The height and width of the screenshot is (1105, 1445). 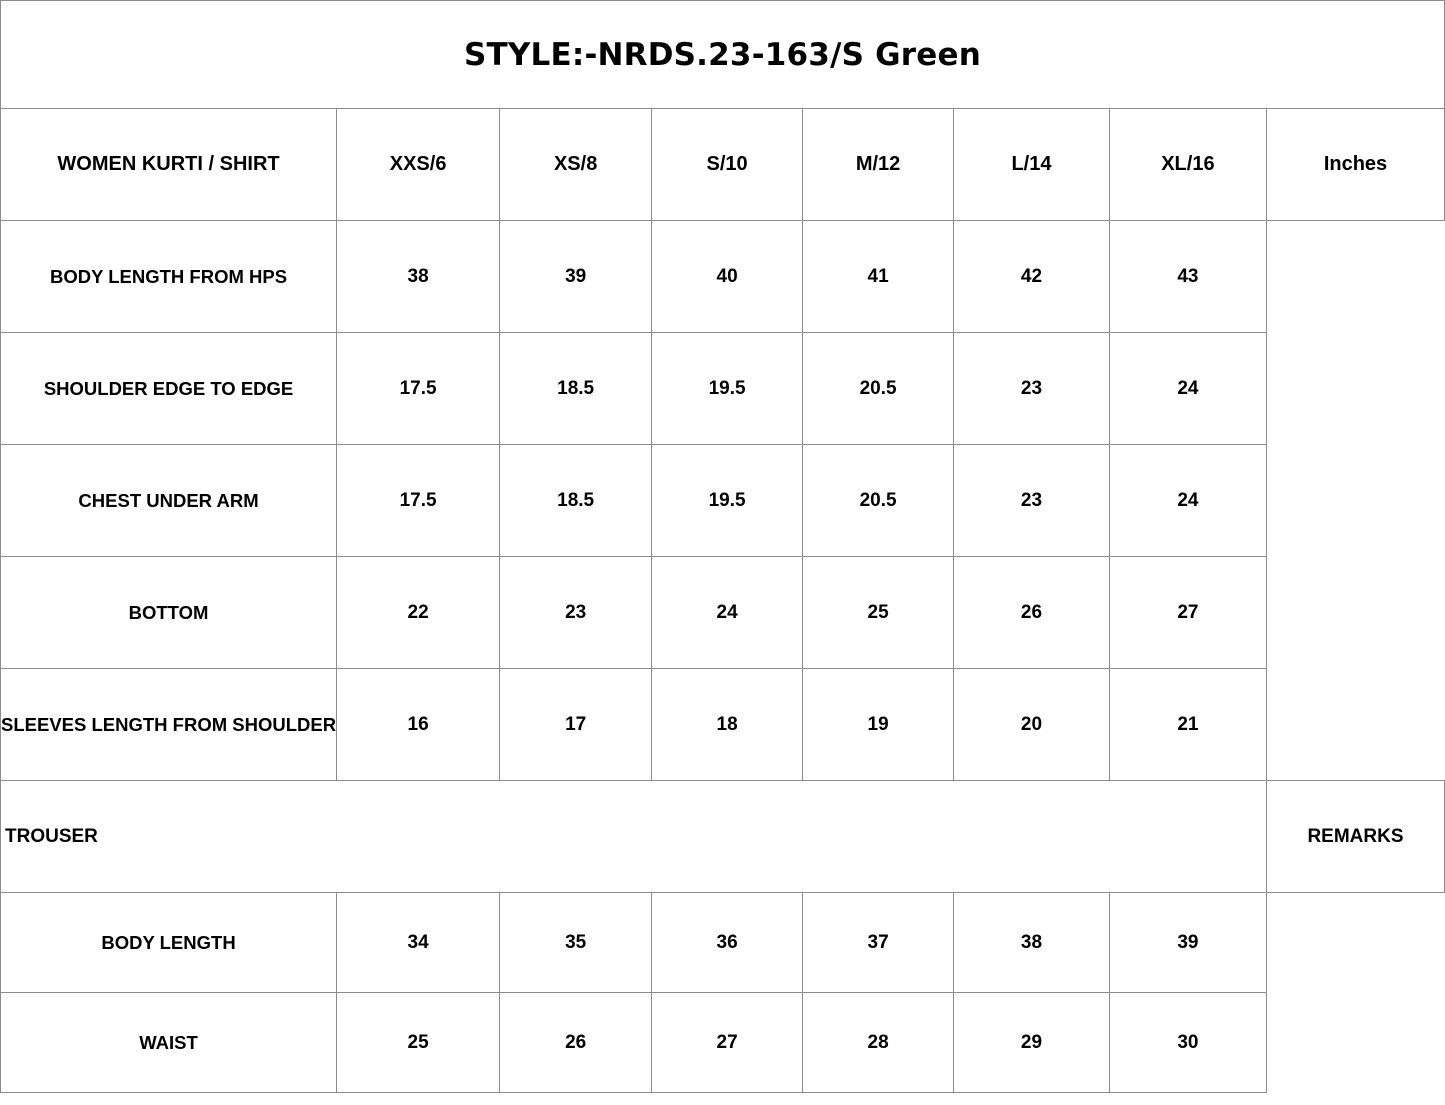 I want to click on table-row: BODY LENGTH FROM HPS 38 39 40 41 42 43, so click(x=722, y=276).